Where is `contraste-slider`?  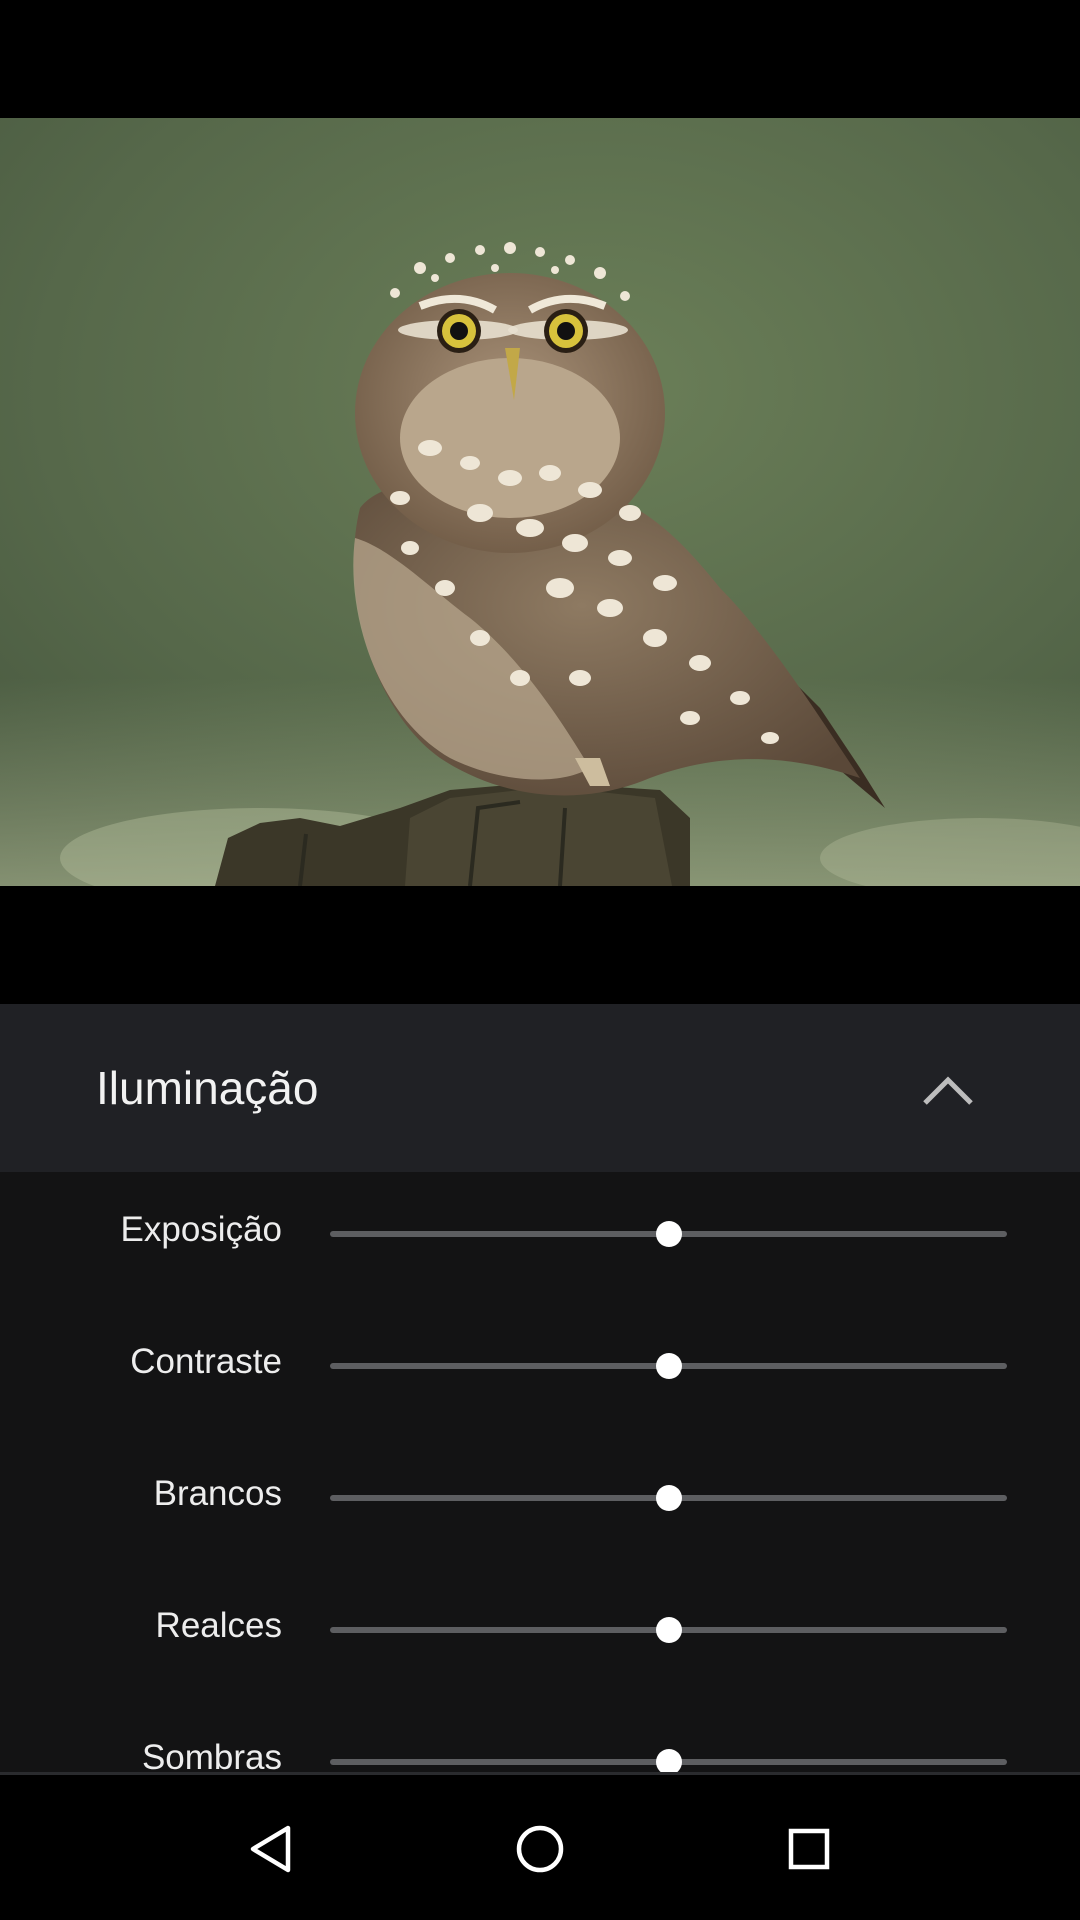 contraste-slider is located at coordinates (668, 1366).